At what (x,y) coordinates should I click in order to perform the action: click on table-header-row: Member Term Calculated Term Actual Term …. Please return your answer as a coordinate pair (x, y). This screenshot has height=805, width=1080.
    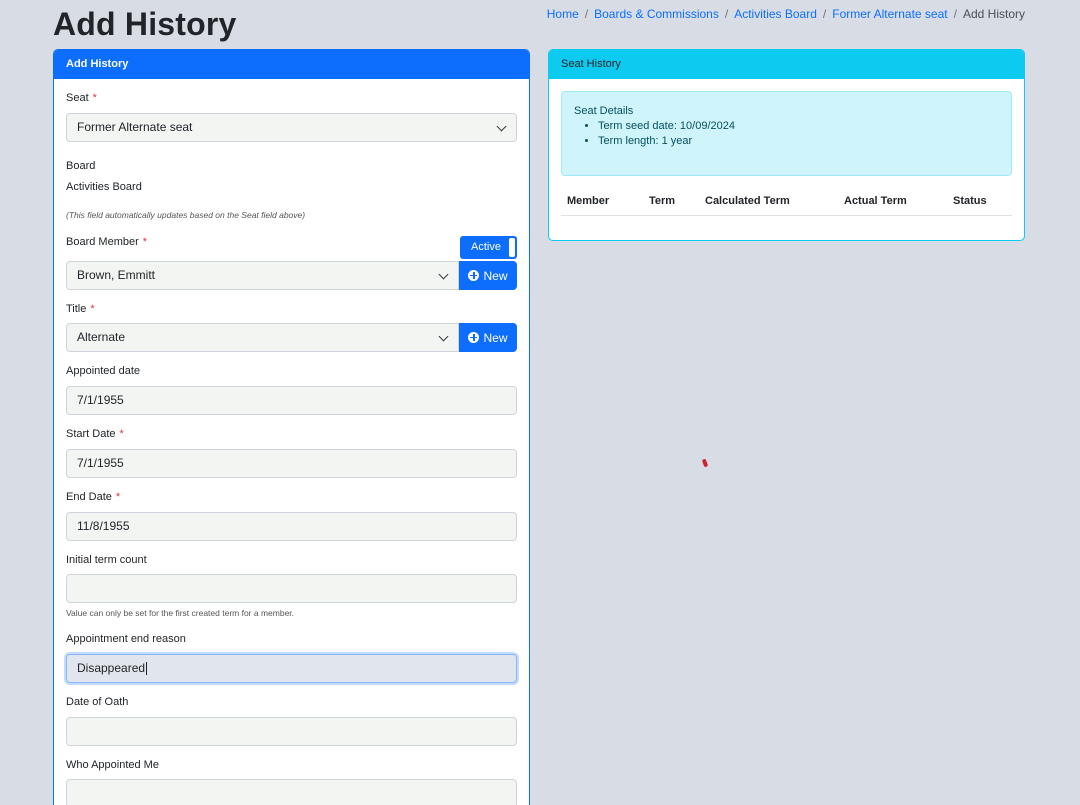
    Looking at the image, I should click on (786, 203).